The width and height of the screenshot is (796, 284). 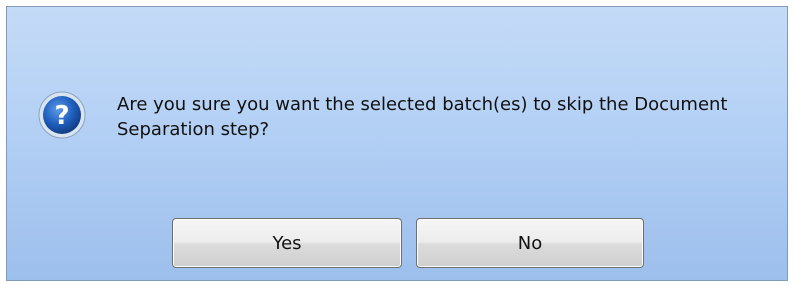 I want to click on no-button: No, so click(x=530, y=243).